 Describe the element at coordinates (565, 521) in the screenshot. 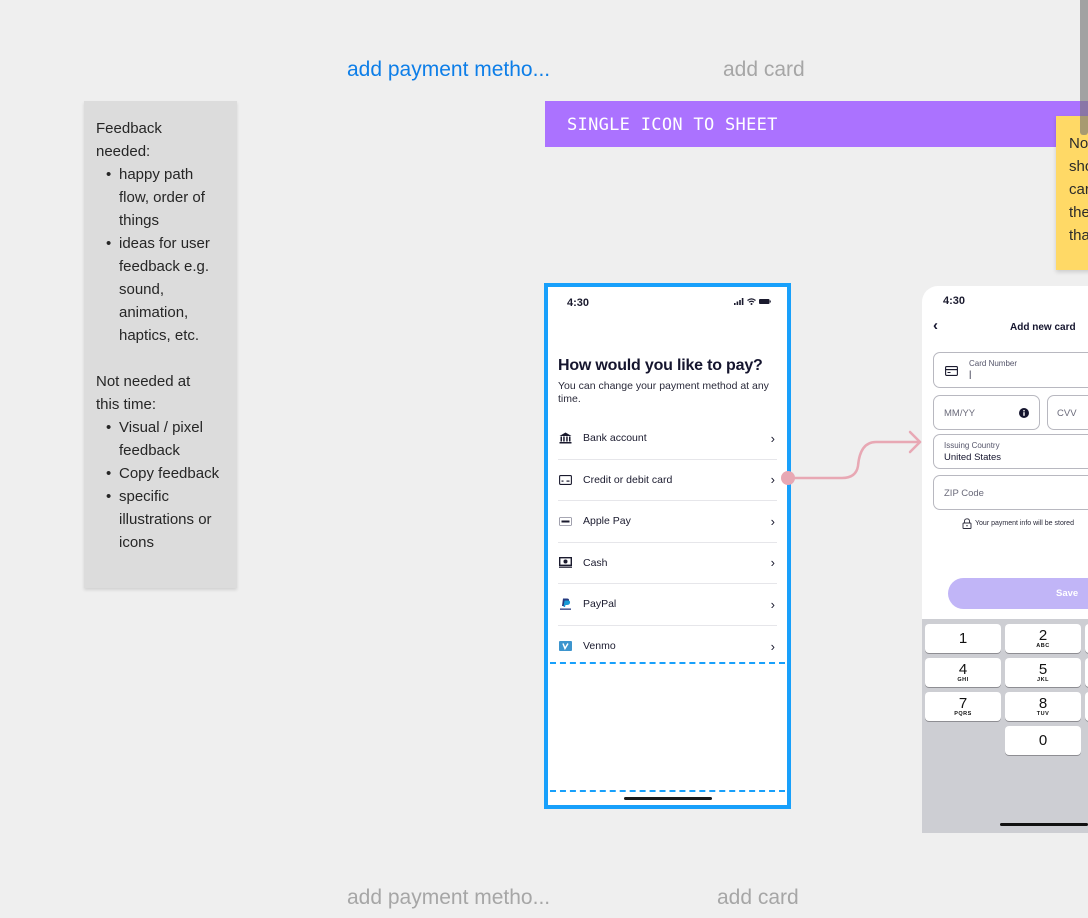

I see `apple-pay-icon` at that location.